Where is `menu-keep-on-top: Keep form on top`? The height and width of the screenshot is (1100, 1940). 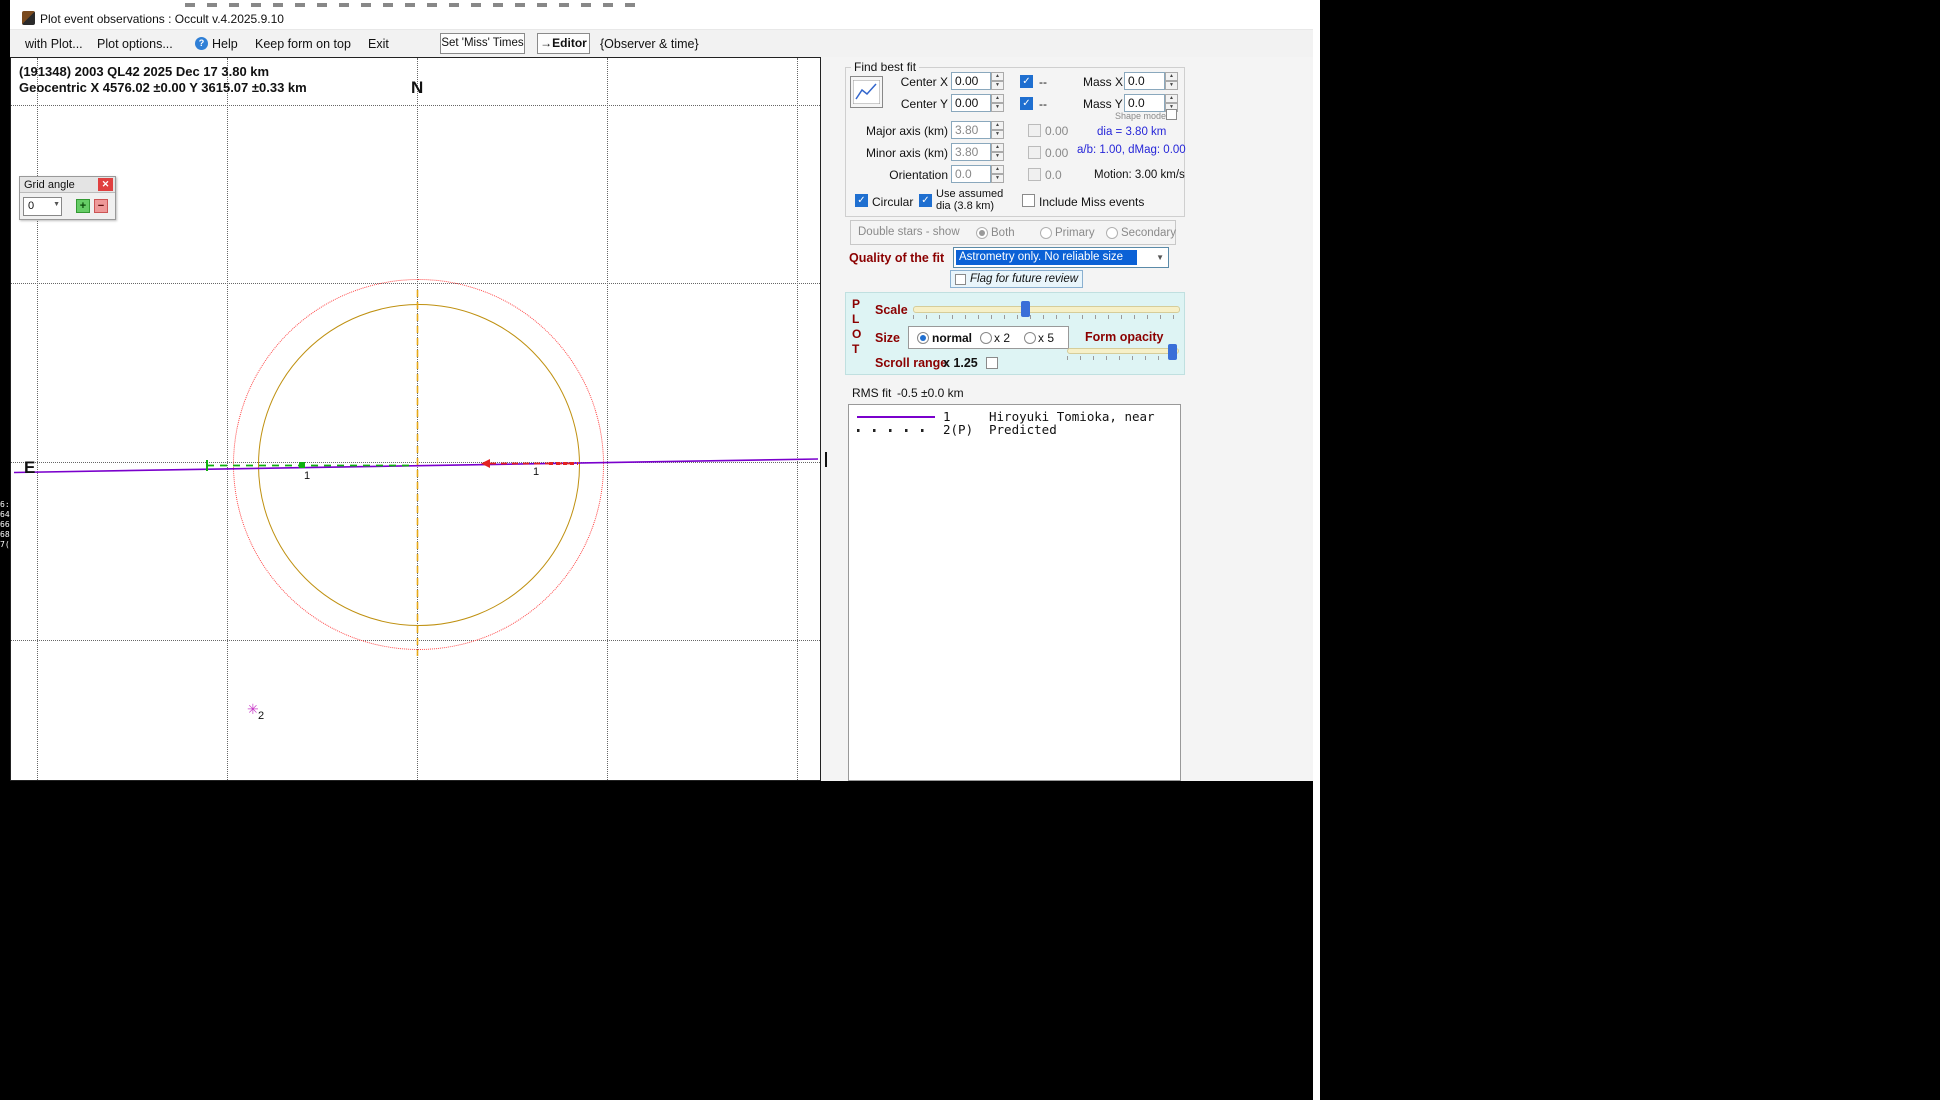
menu-keep-on-top: Keep form on top is located at coordinates (303, 44).